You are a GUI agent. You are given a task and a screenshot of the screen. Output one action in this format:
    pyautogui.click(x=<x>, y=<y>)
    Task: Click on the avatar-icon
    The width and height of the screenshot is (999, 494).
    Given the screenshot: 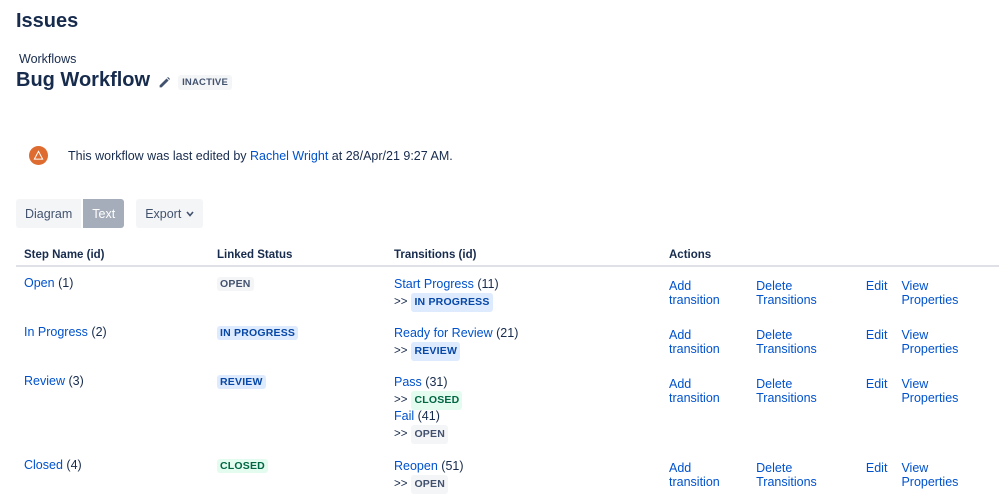 What is the action you would take?
    pyautogui.click(x=38, y=155)
    